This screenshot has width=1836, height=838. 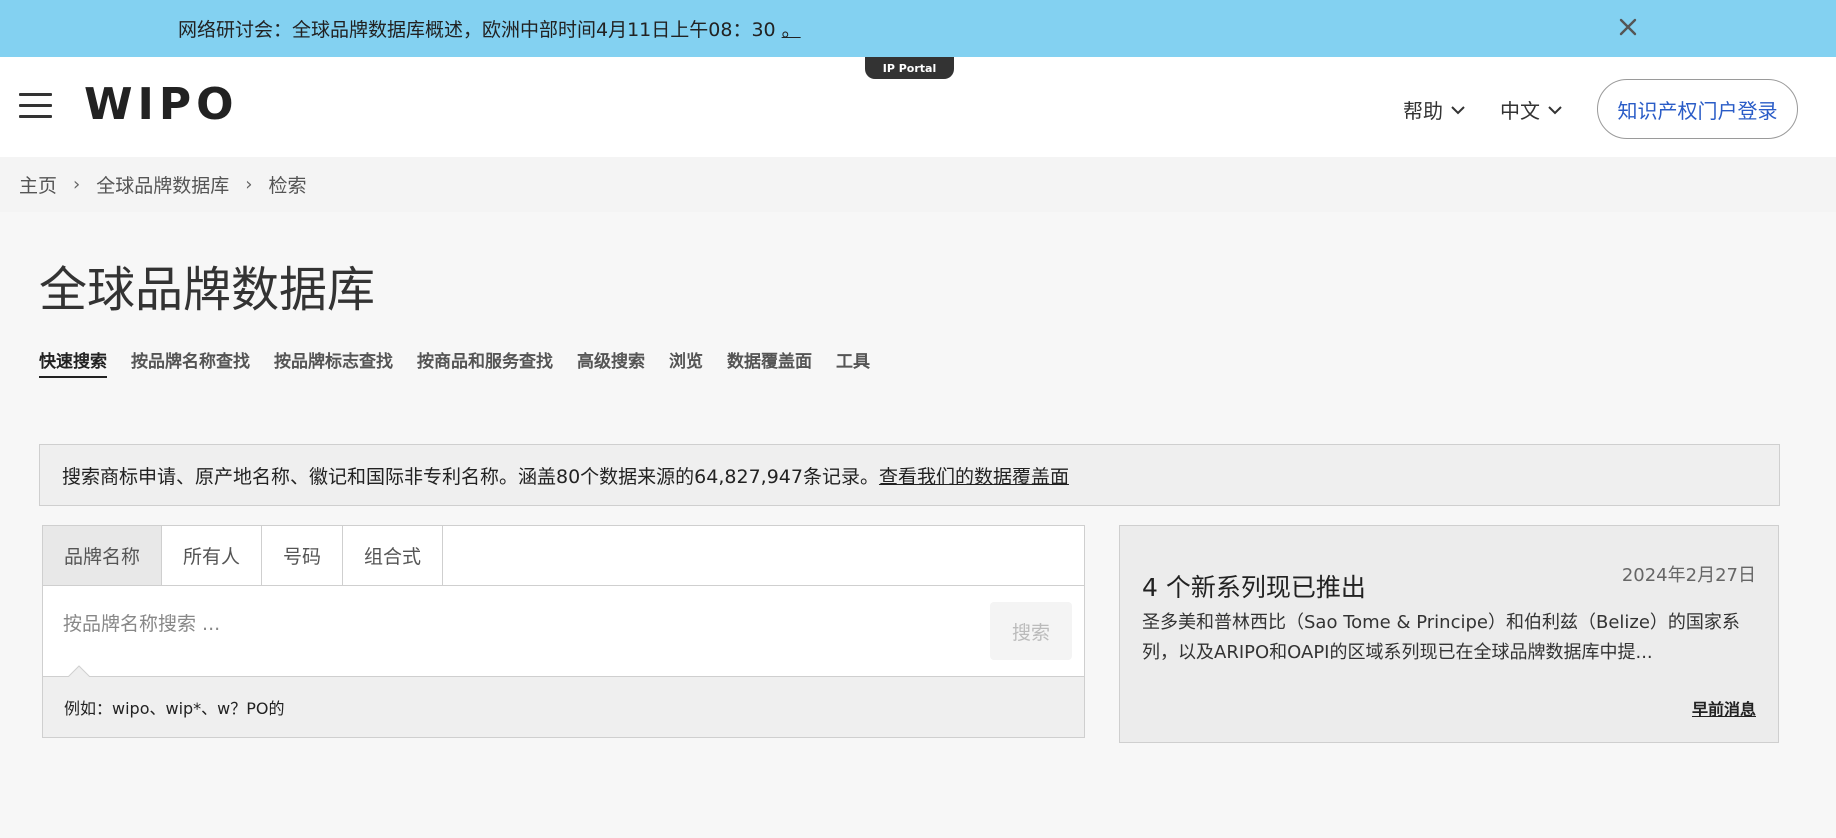 What do you see at coordinates (393, 555) in the screenshot?
I see `search-tab-combined: 组合式` at bounding box center [393, 555].